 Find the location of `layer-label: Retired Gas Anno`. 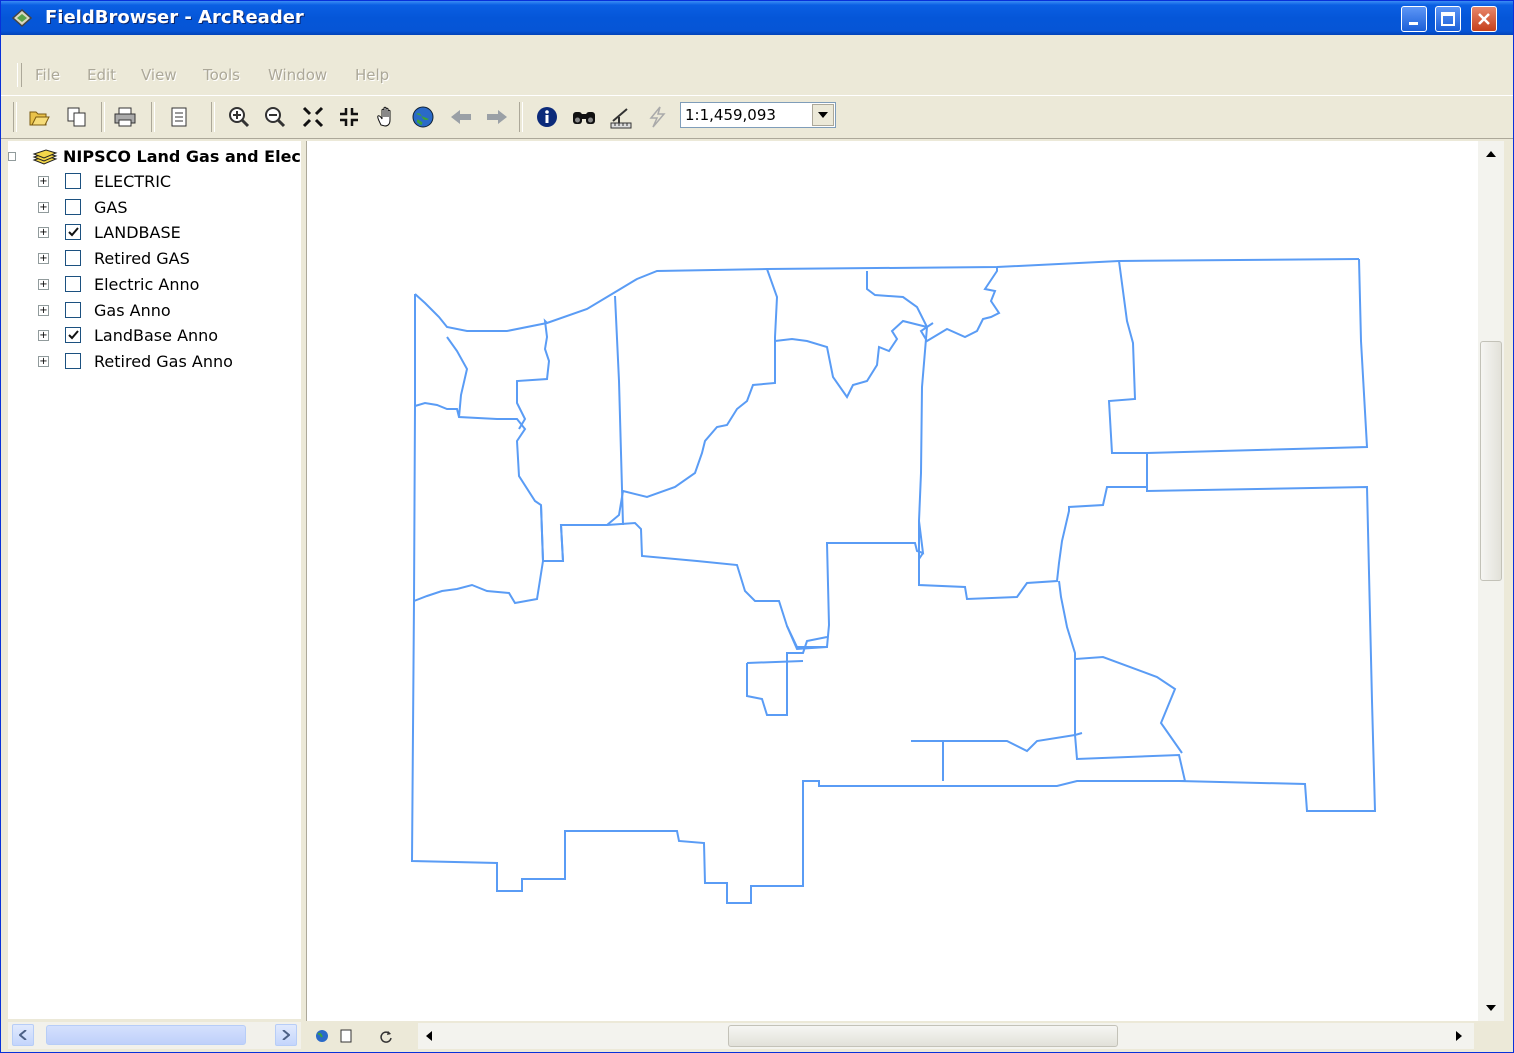

layer-label: Retired Gas Anno is located at coordinates (163, 361).